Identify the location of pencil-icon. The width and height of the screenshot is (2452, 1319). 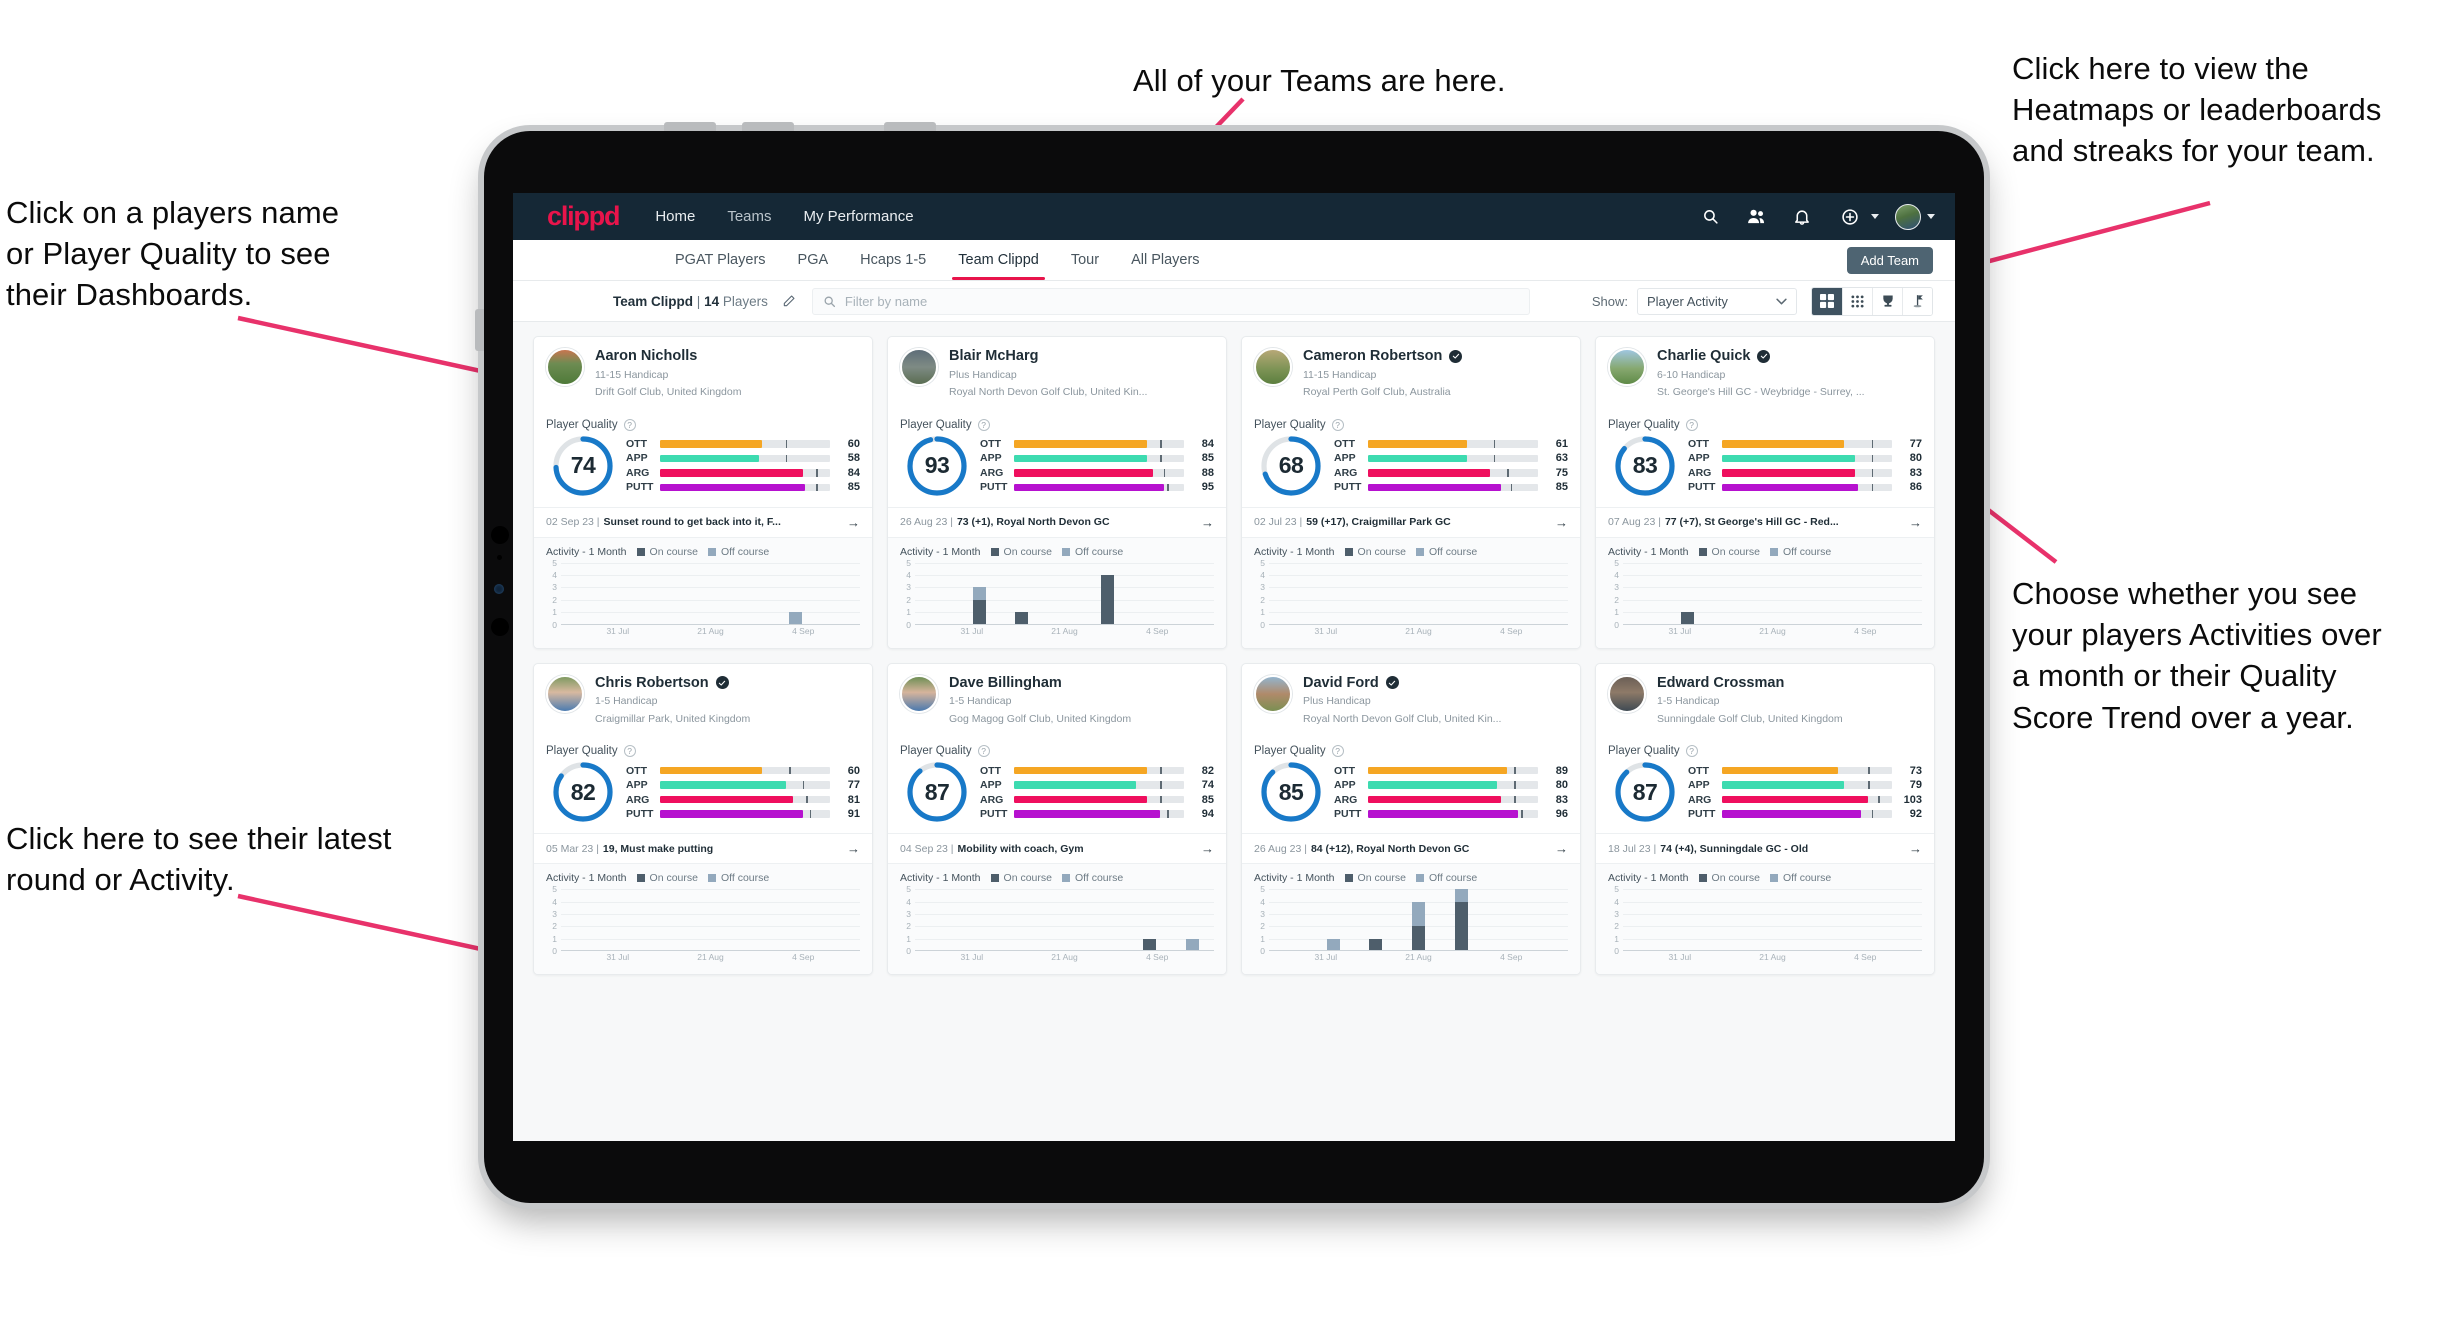
(789, 301).